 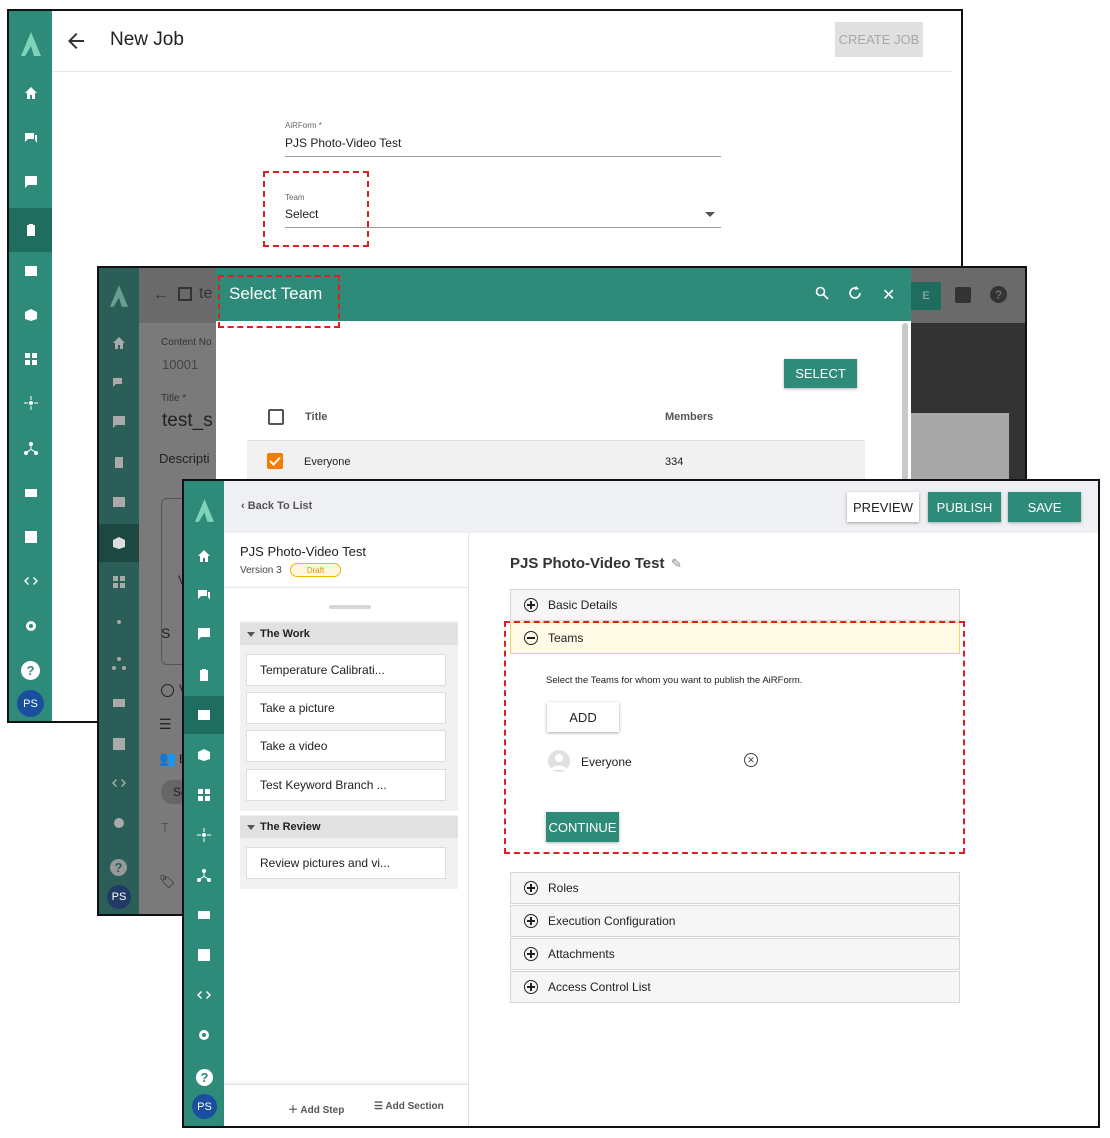 I want to click on section-header-the-work: The Work, so click(x=349, y=634).